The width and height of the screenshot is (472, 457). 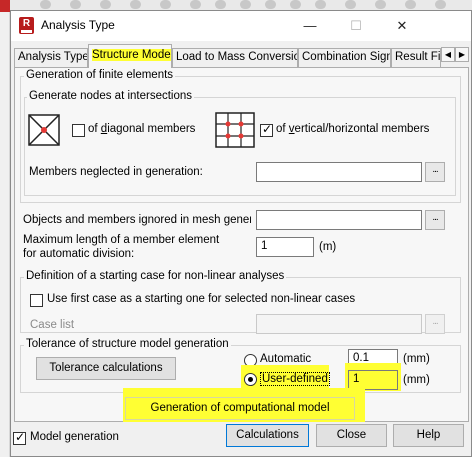 I want to click on tab-load-to-mass-conversion: Load to Mass Conversion, so click(x=235, y=57).